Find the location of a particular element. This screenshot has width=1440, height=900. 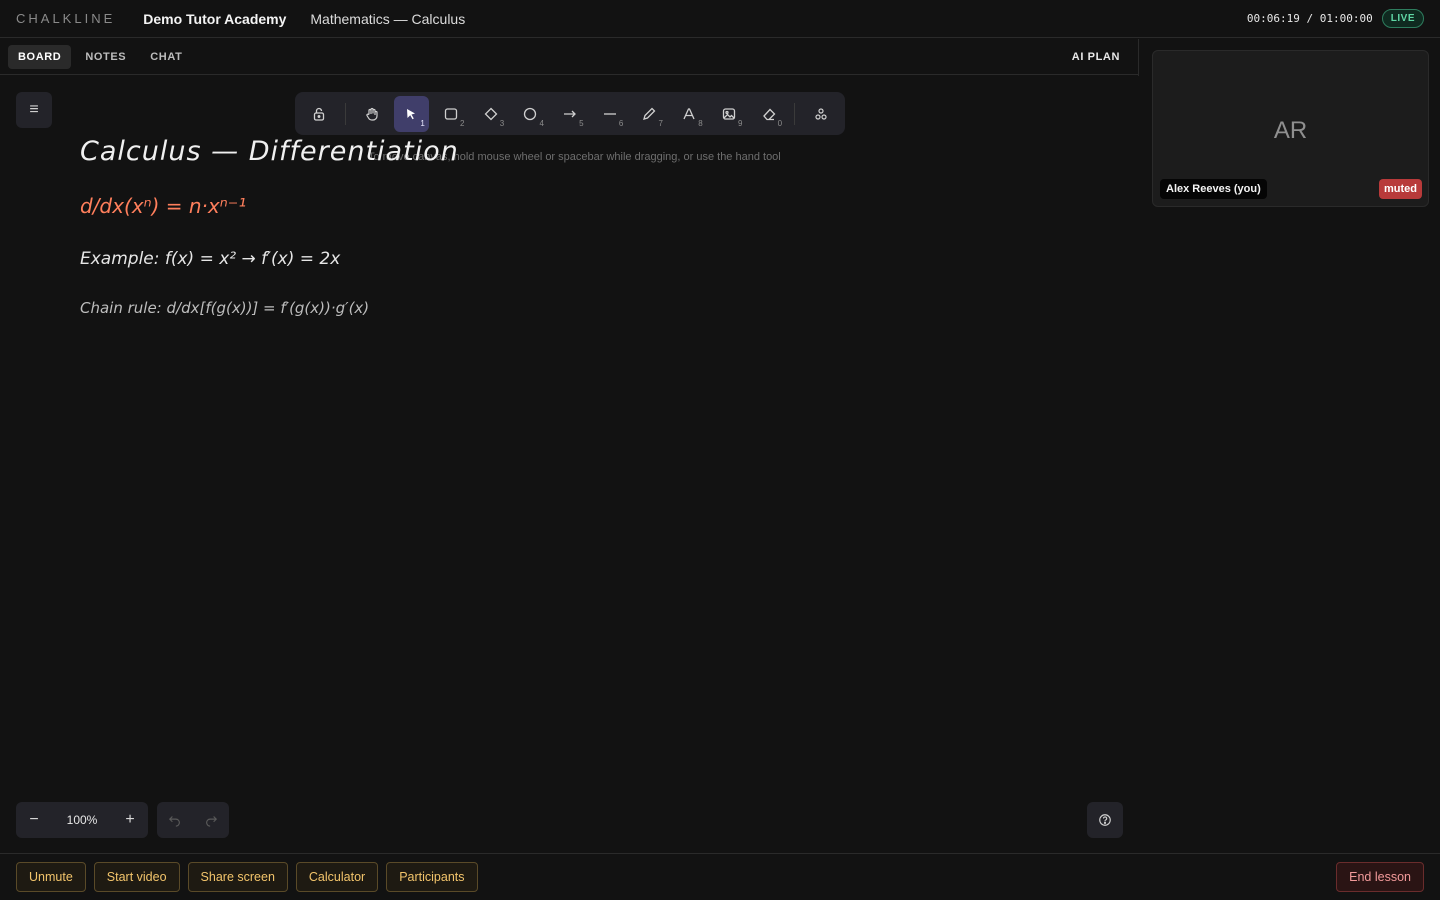

share-screen-button: Share screen is located at coordinates (237, 877).